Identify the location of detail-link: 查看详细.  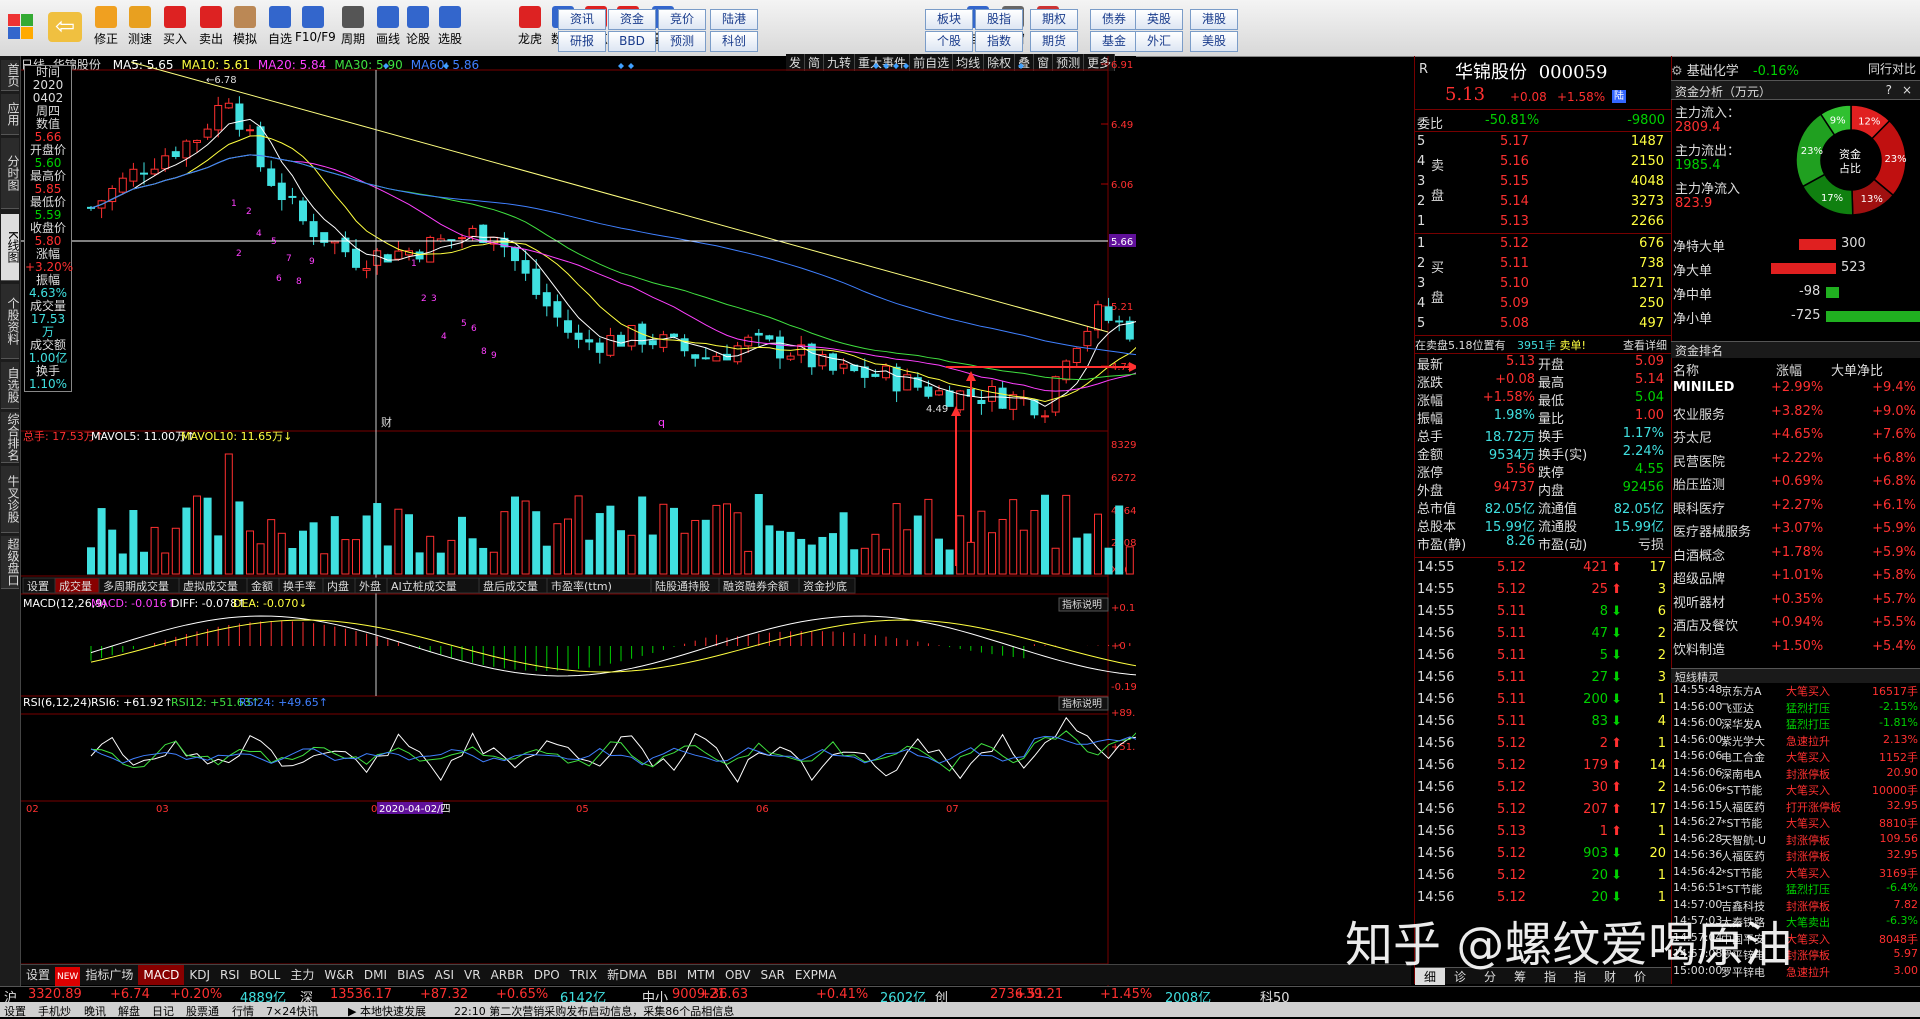
(1645, 345).